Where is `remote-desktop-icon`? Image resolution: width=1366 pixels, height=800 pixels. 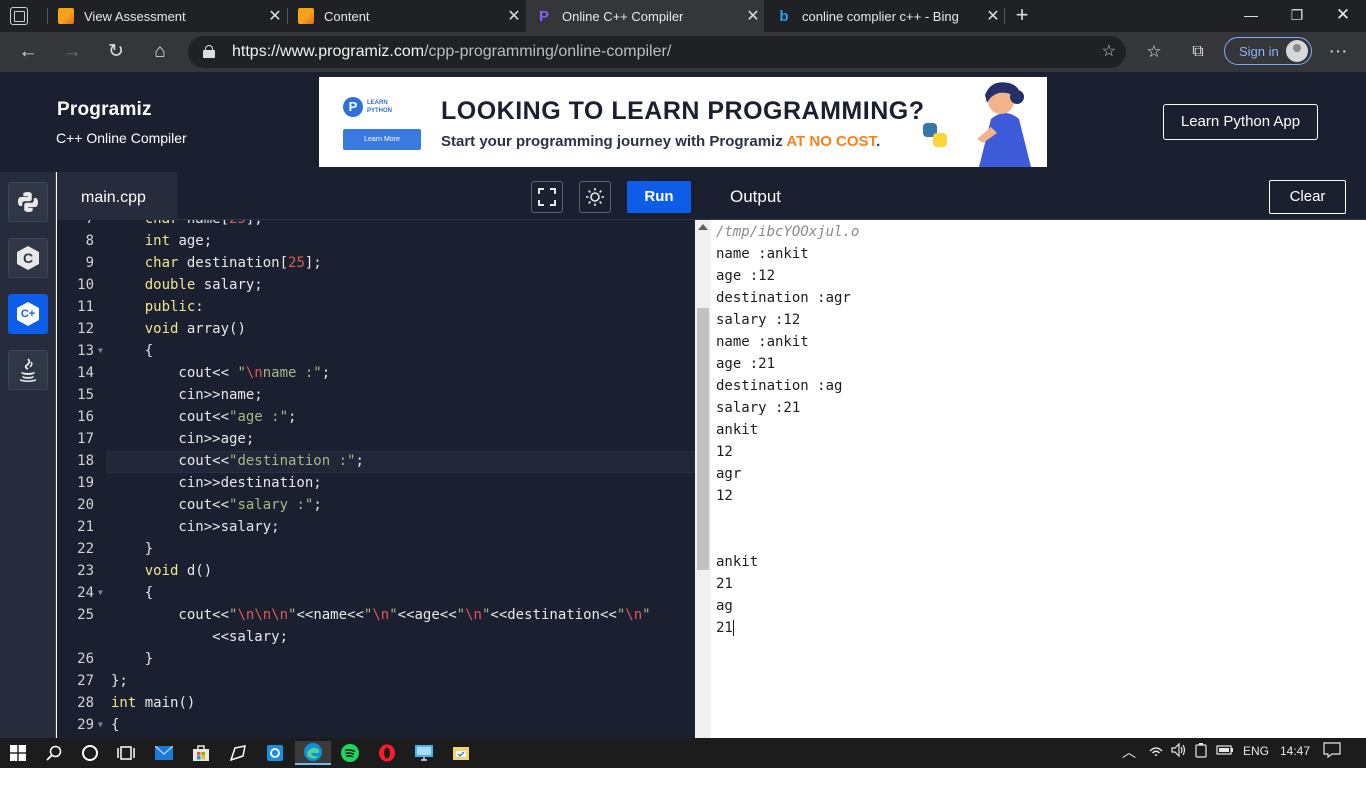 remote-desktop-icon is located at coordinates (424, 753).